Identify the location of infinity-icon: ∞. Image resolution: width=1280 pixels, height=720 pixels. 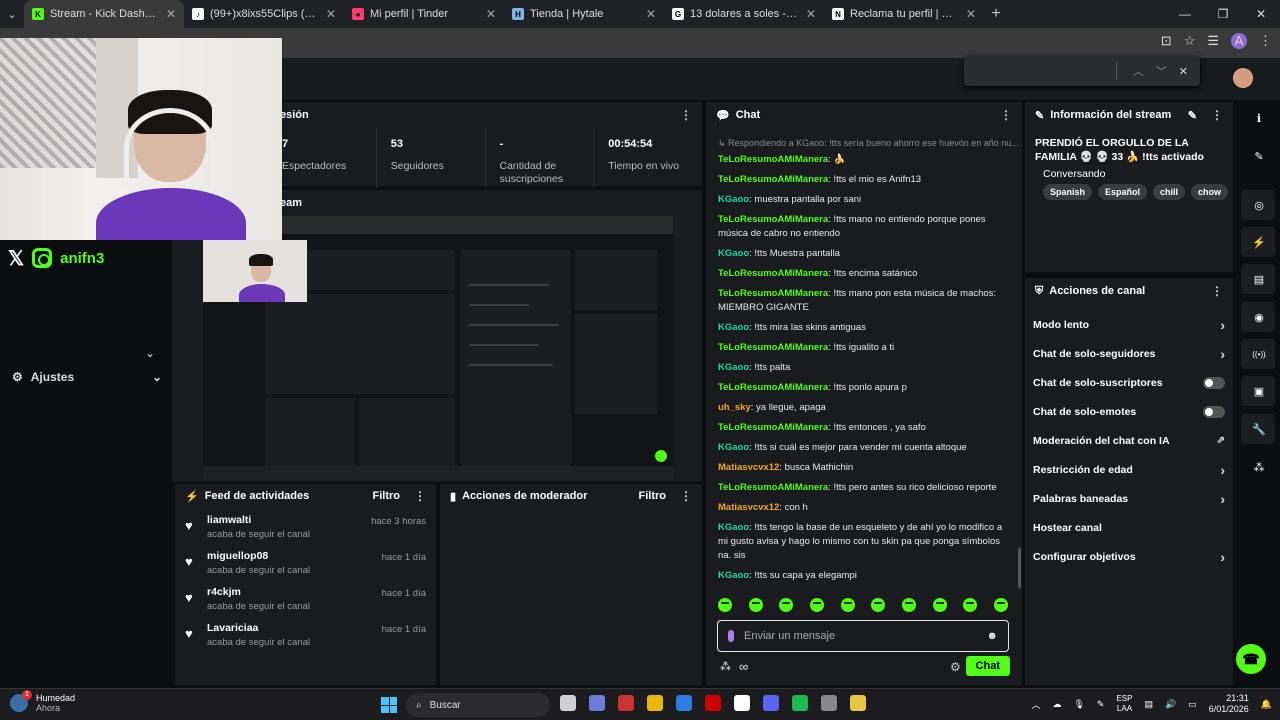
(743, 666).